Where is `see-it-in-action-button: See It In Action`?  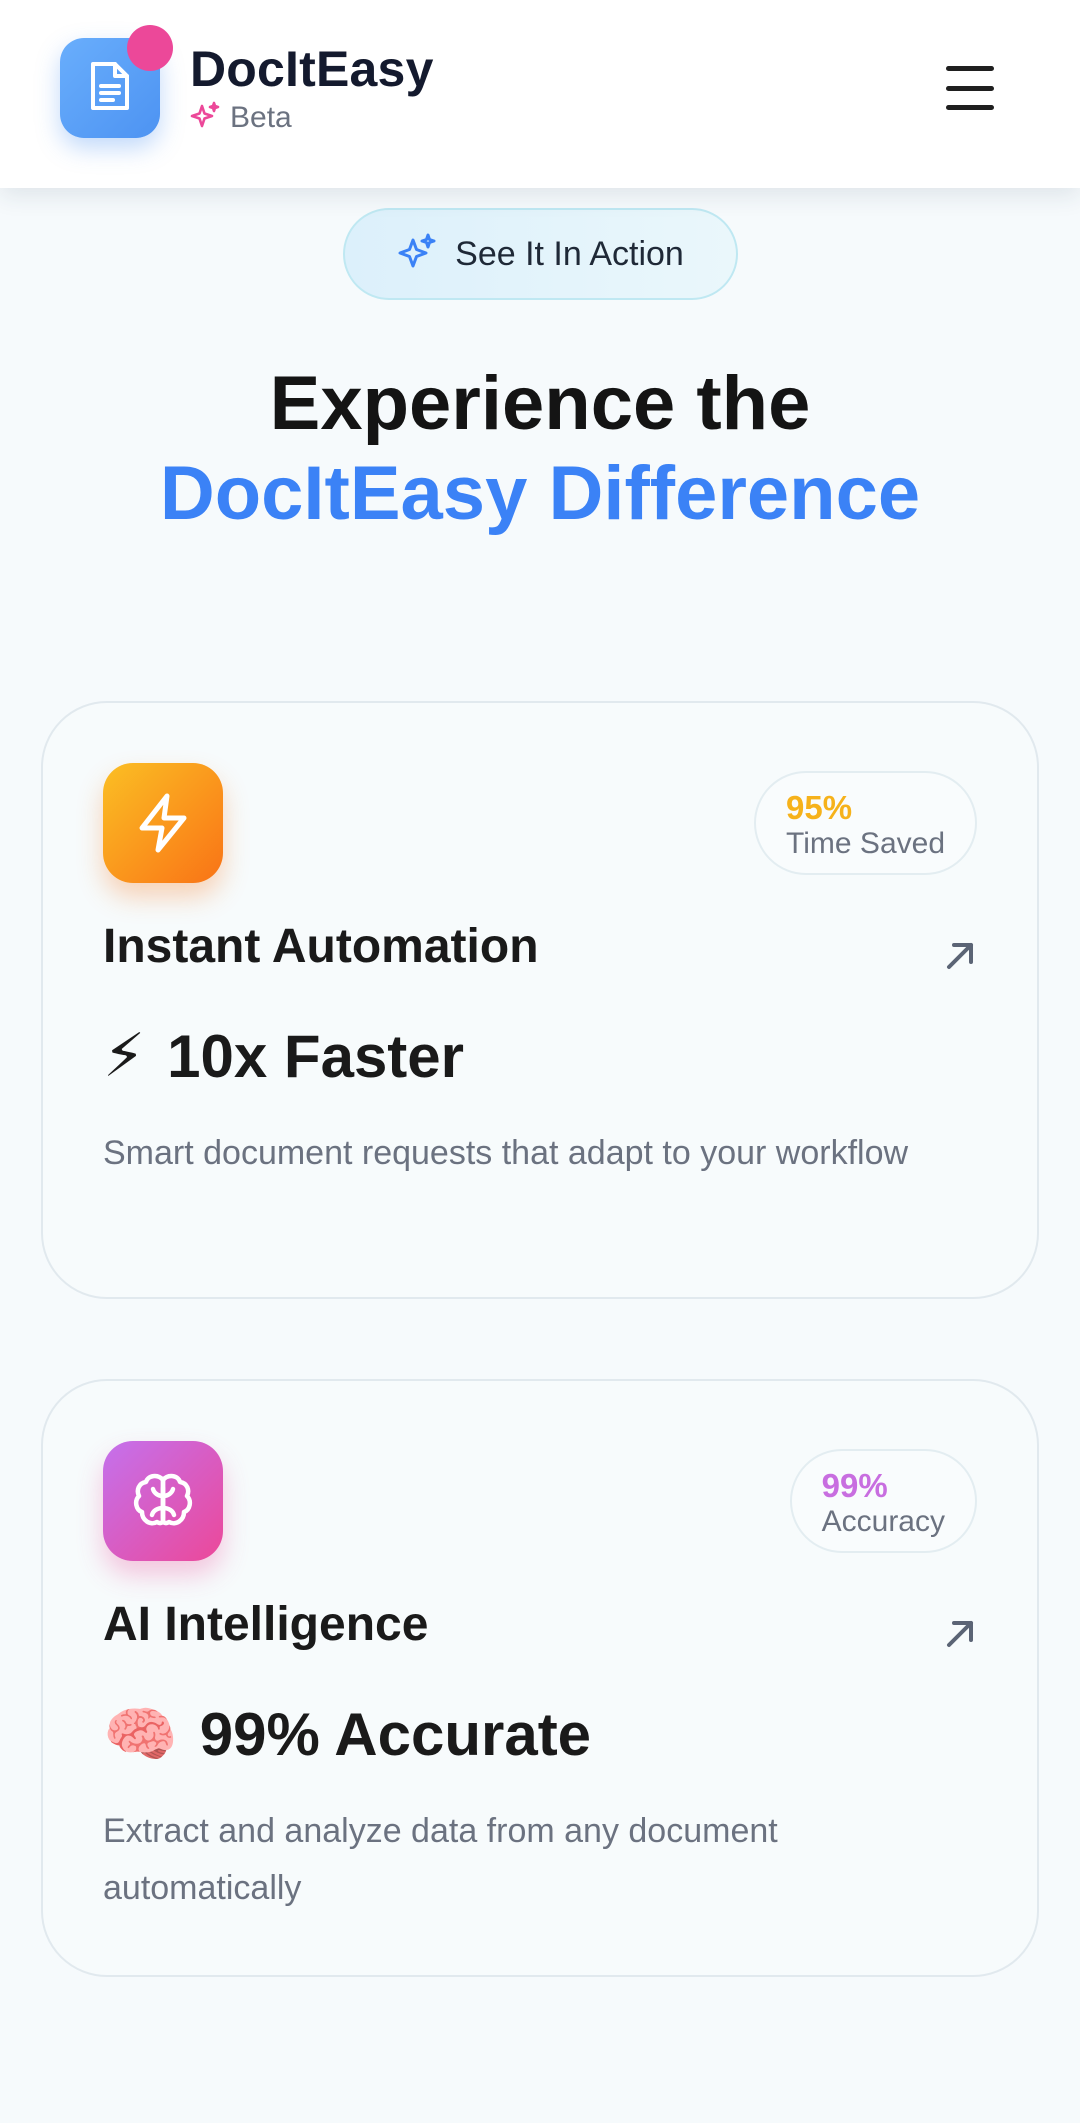 see-it-in-action-button: See It In Action is located at coordinates (540, 254).